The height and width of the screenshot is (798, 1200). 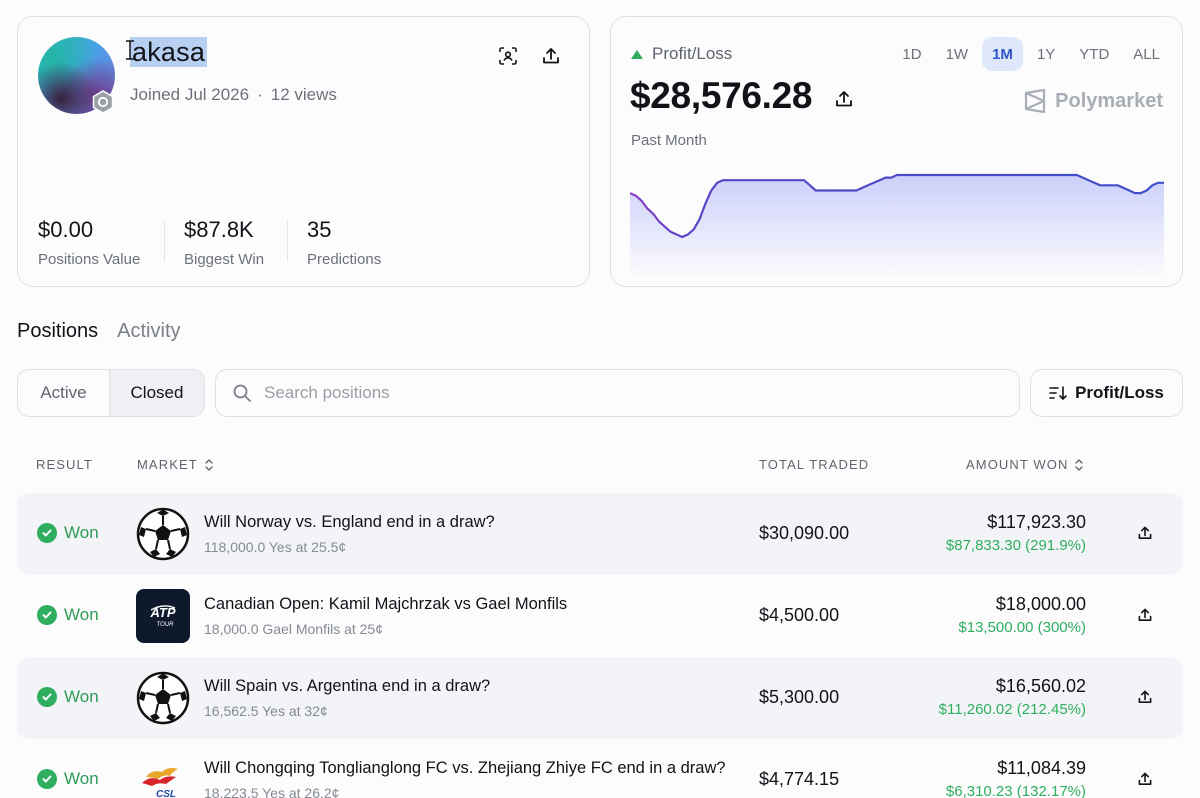 What do you see at coordinates (347, 686) in the screenshot?
I see `market-title: Will Spain vs. Argentina end in a draw?` at bounding box center [347, 686].